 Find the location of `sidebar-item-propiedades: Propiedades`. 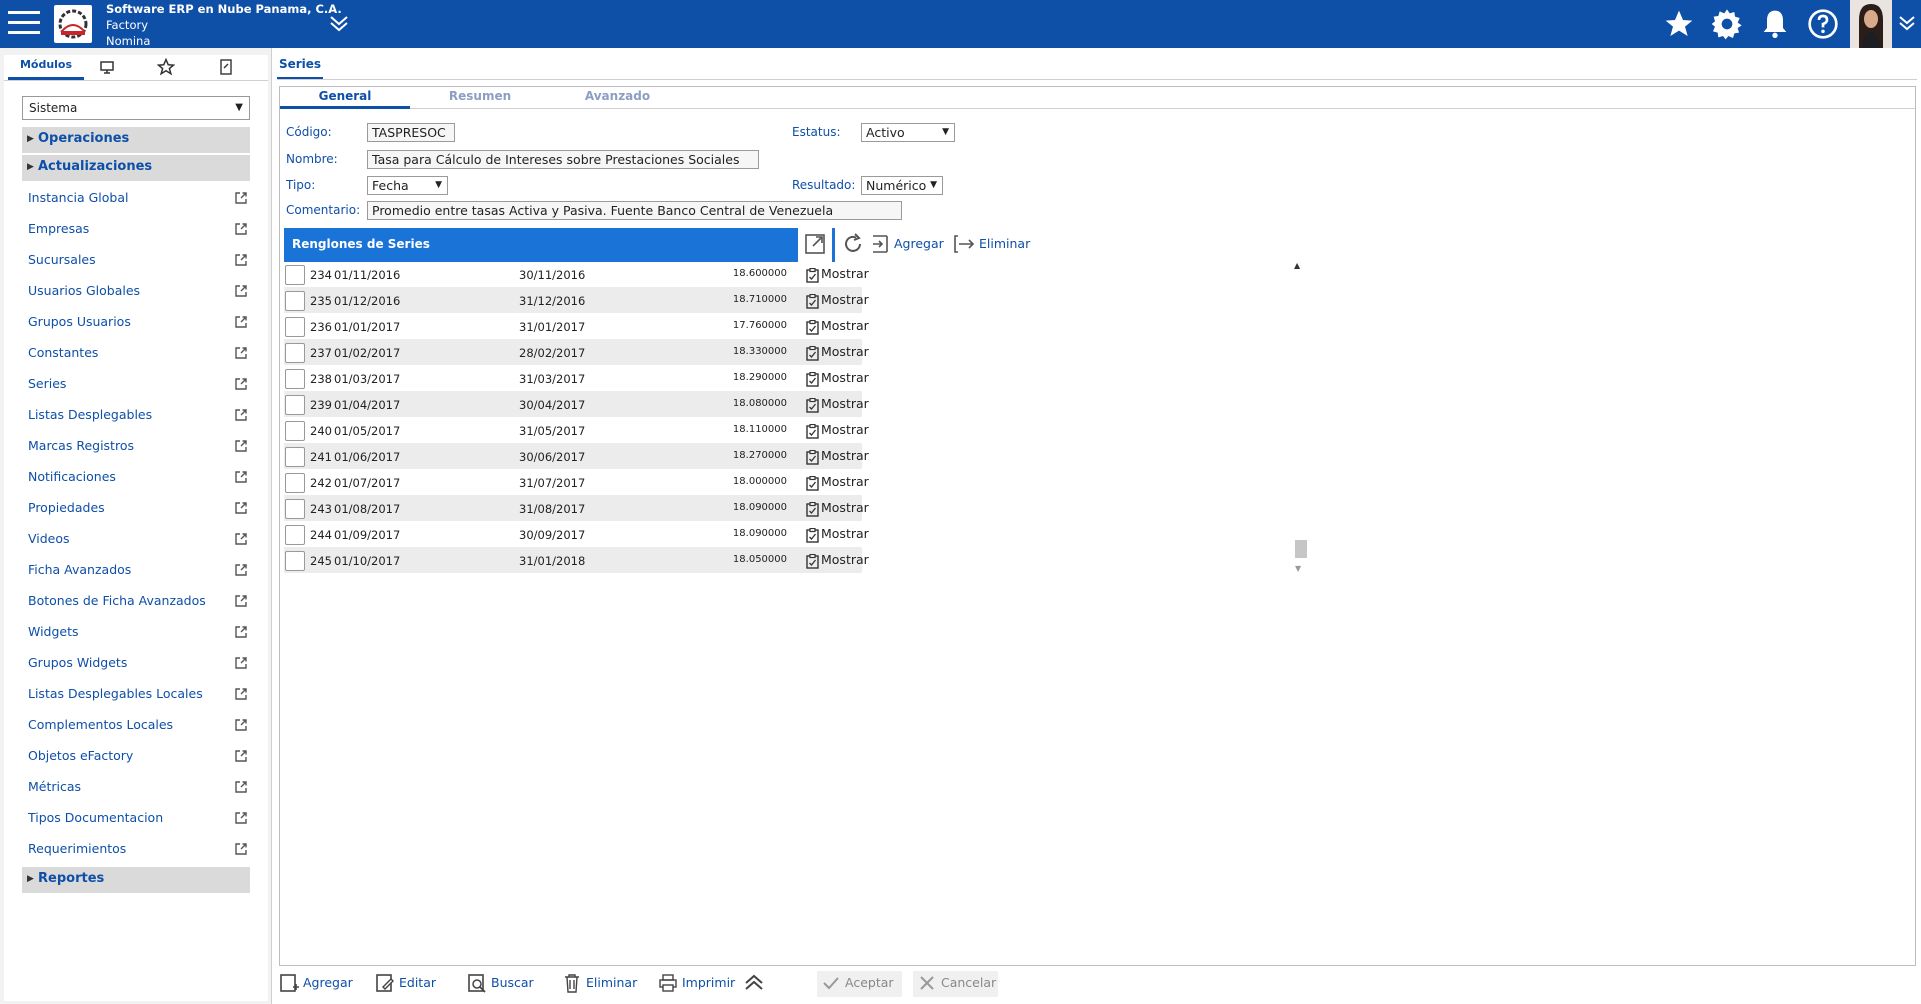

sidebar-item-propiedades: Propiedades is located at coordinates (139, 509).